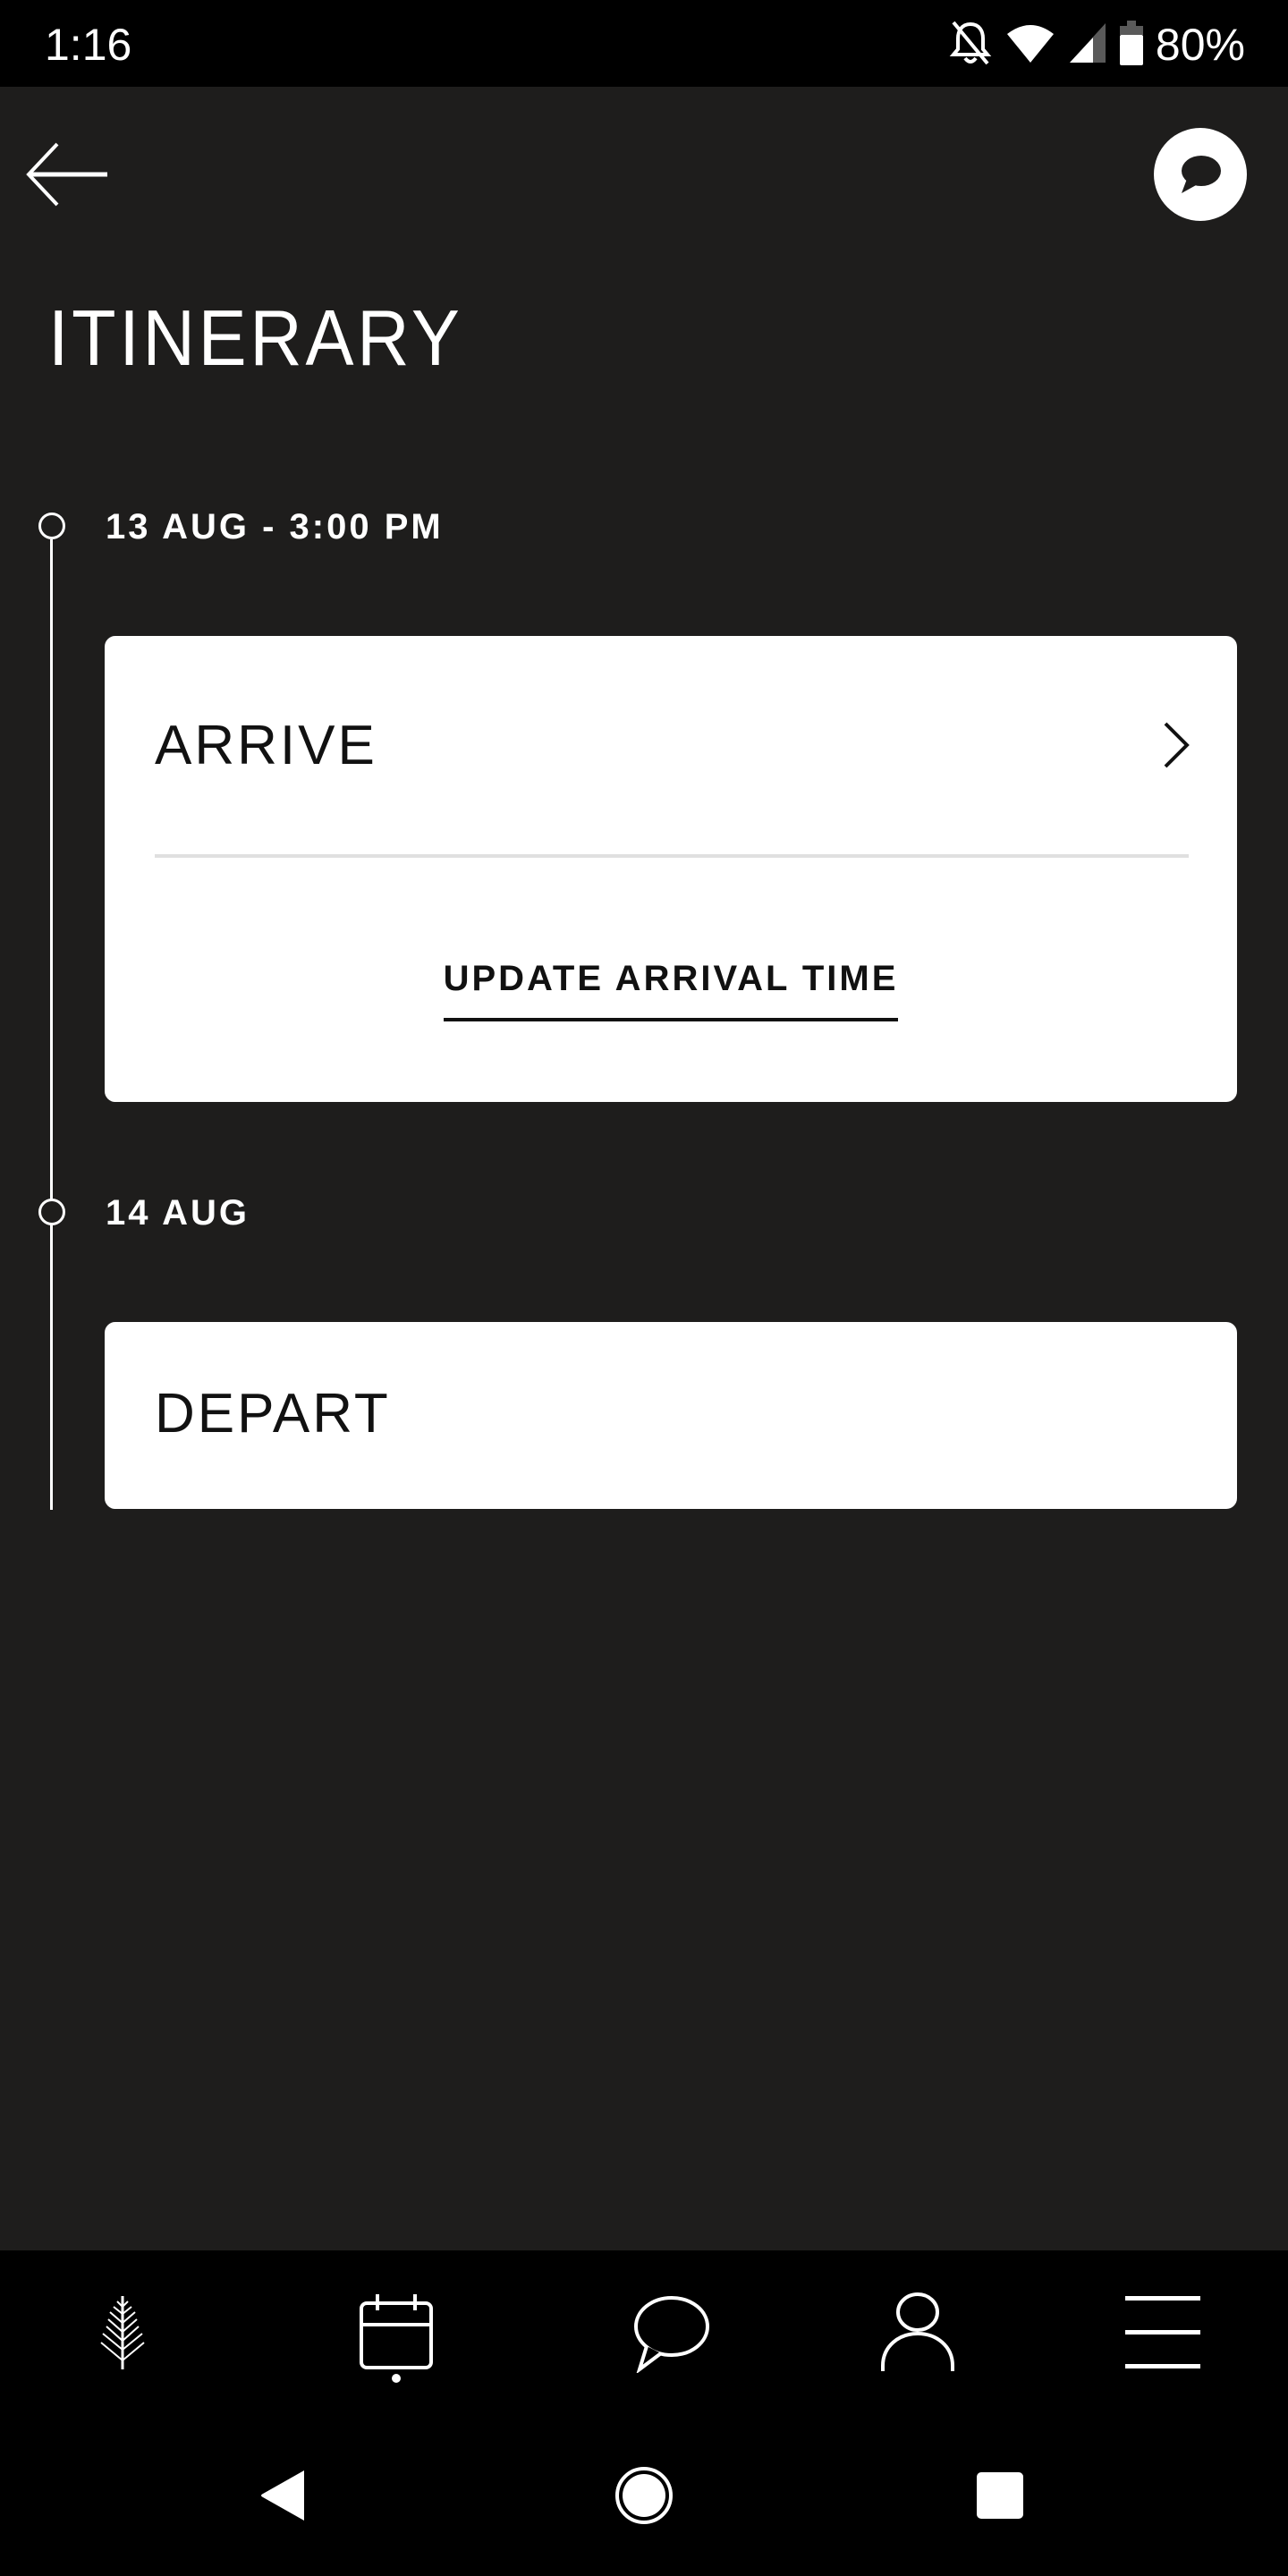 The width and height of the screenshot is (1288, 2576). I want to click on nav-item-home, so click(122, 2332).